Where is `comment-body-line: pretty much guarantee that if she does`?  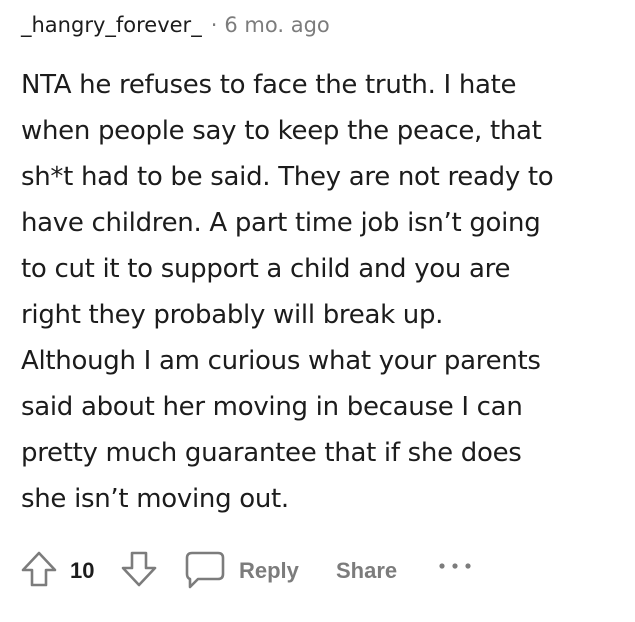 comment-body-line: pretty much guarantee that if she does is located at coordinates (271, 453).